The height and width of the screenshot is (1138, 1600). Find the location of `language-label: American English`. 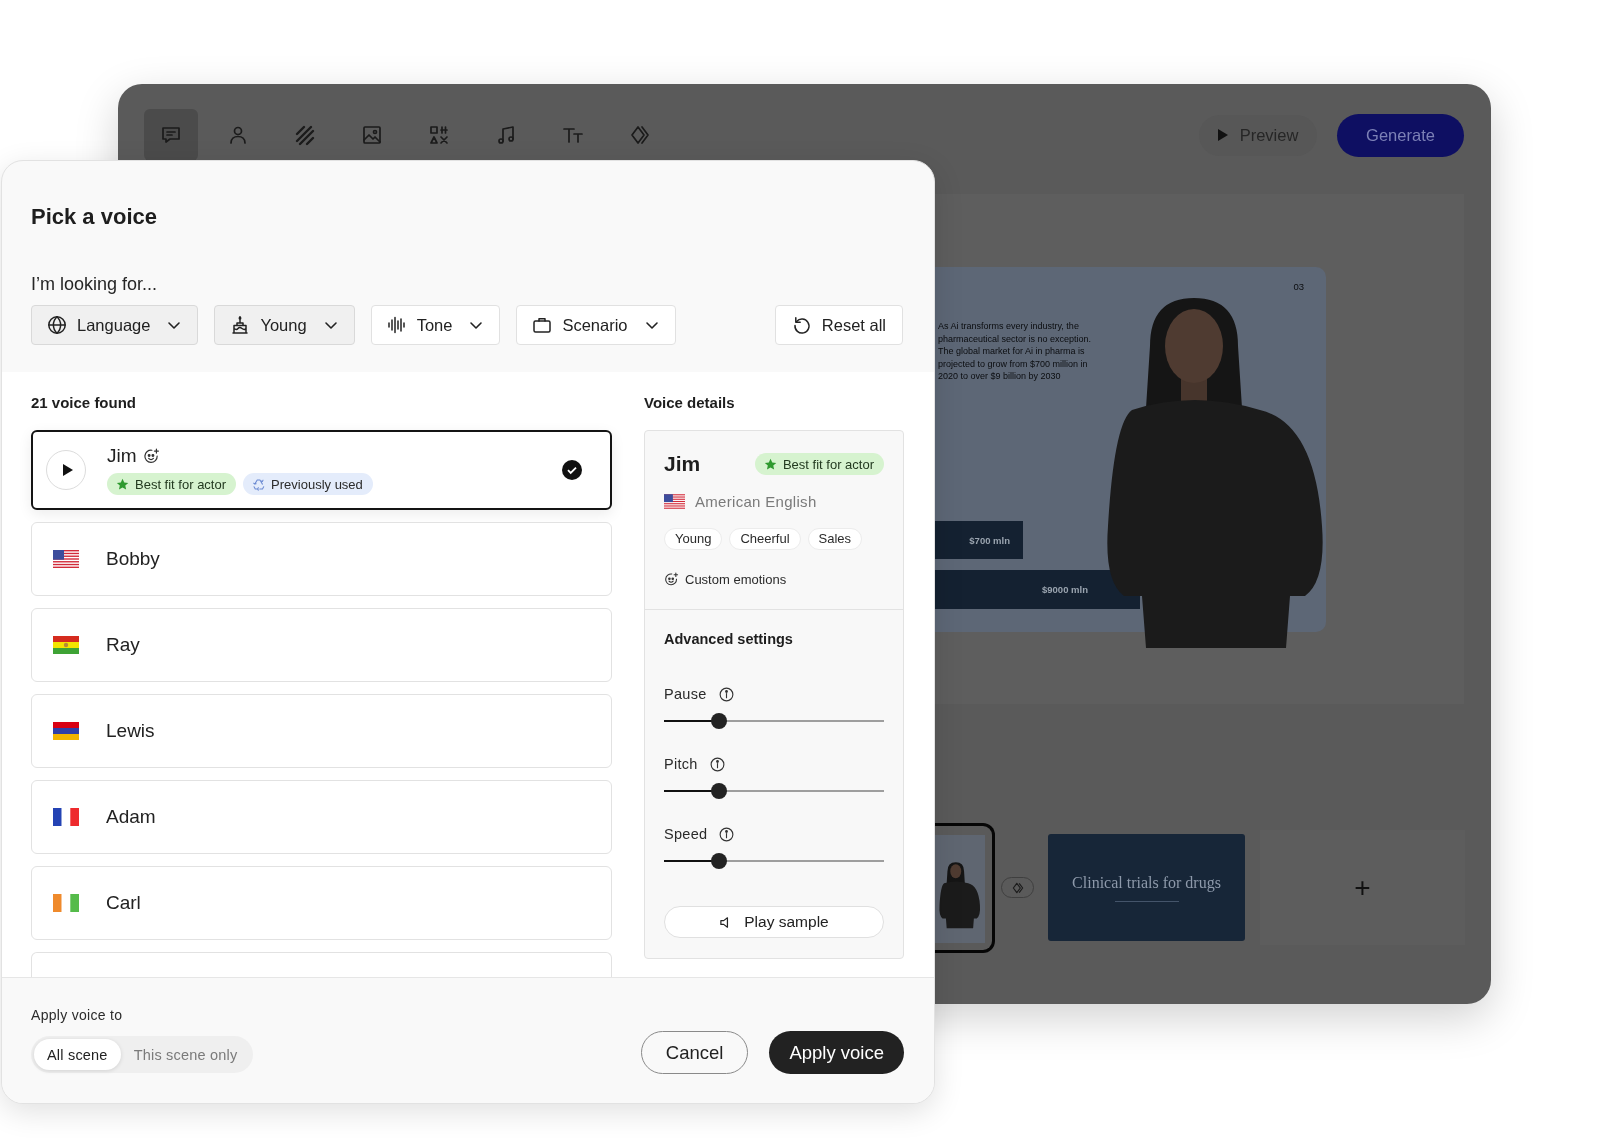

language-label: American English is located at coordinates (756, 501).